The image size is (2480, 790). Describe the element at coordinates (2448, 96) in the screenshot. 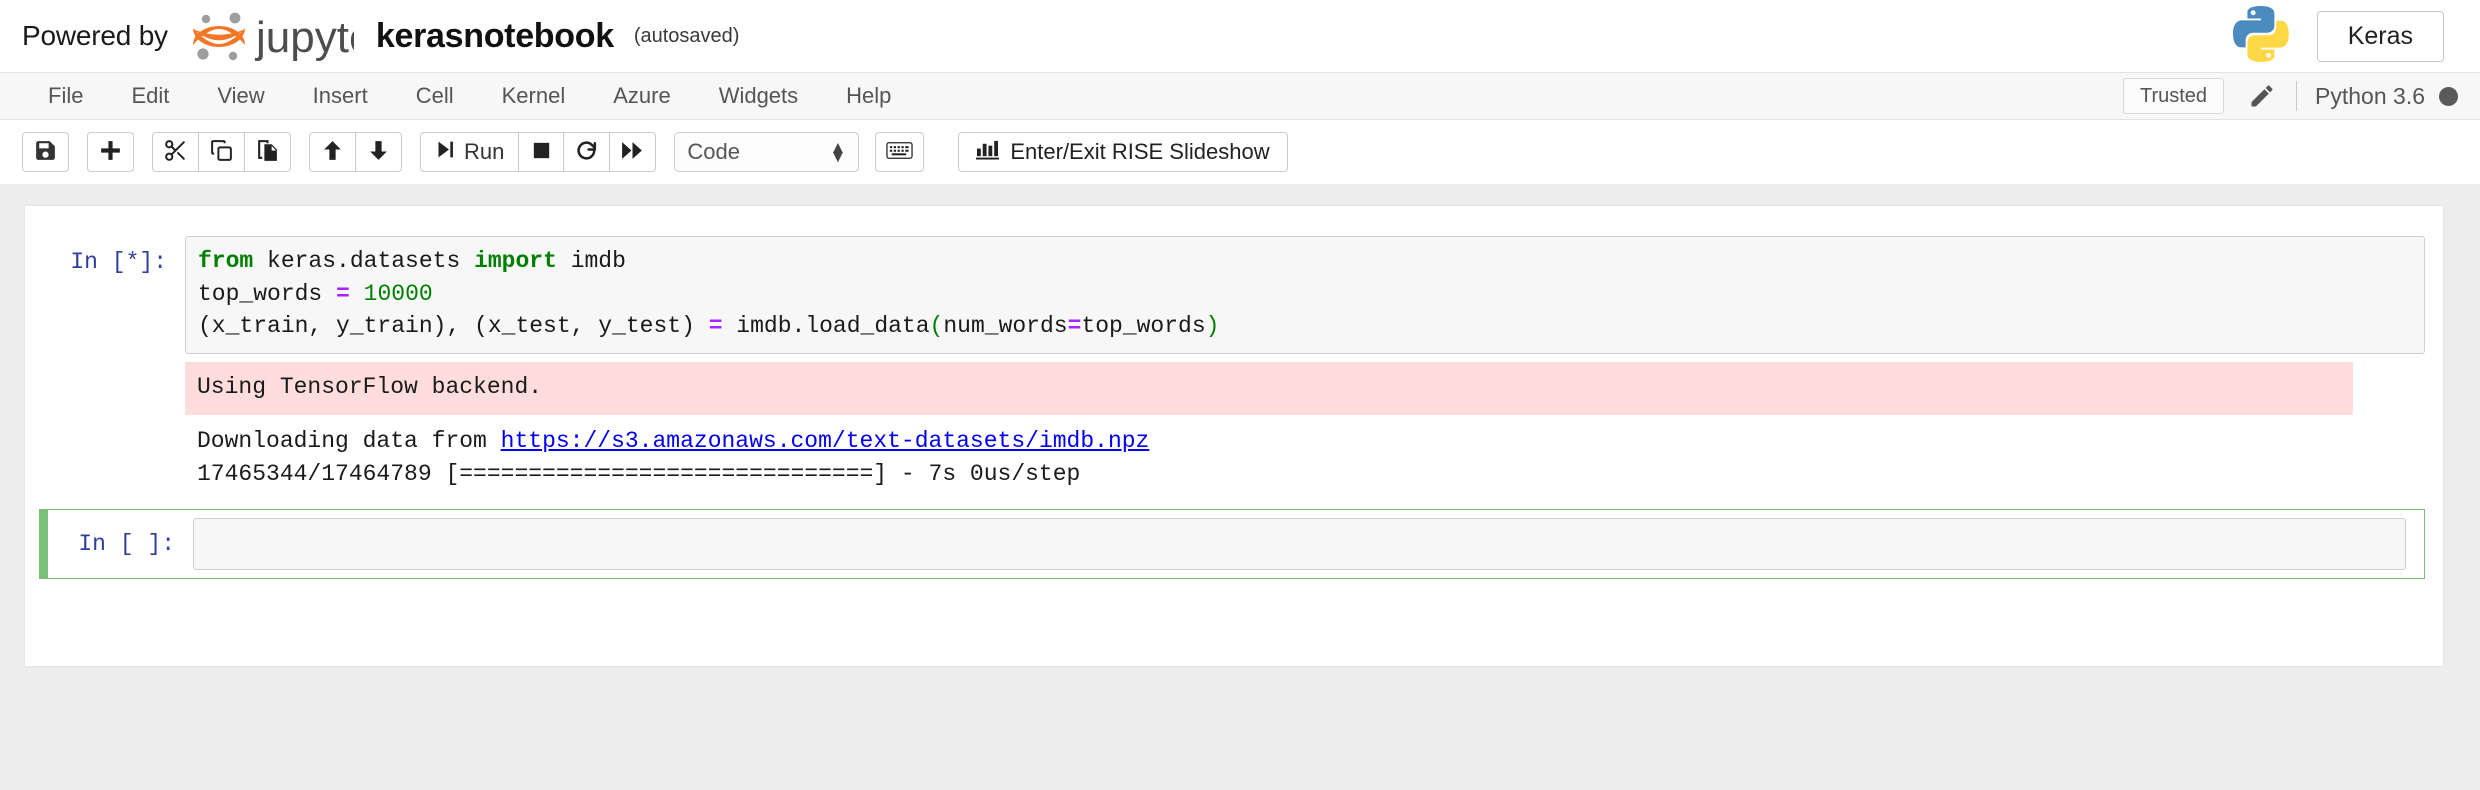

I see `kernel-busy-circle-icon` at that location.